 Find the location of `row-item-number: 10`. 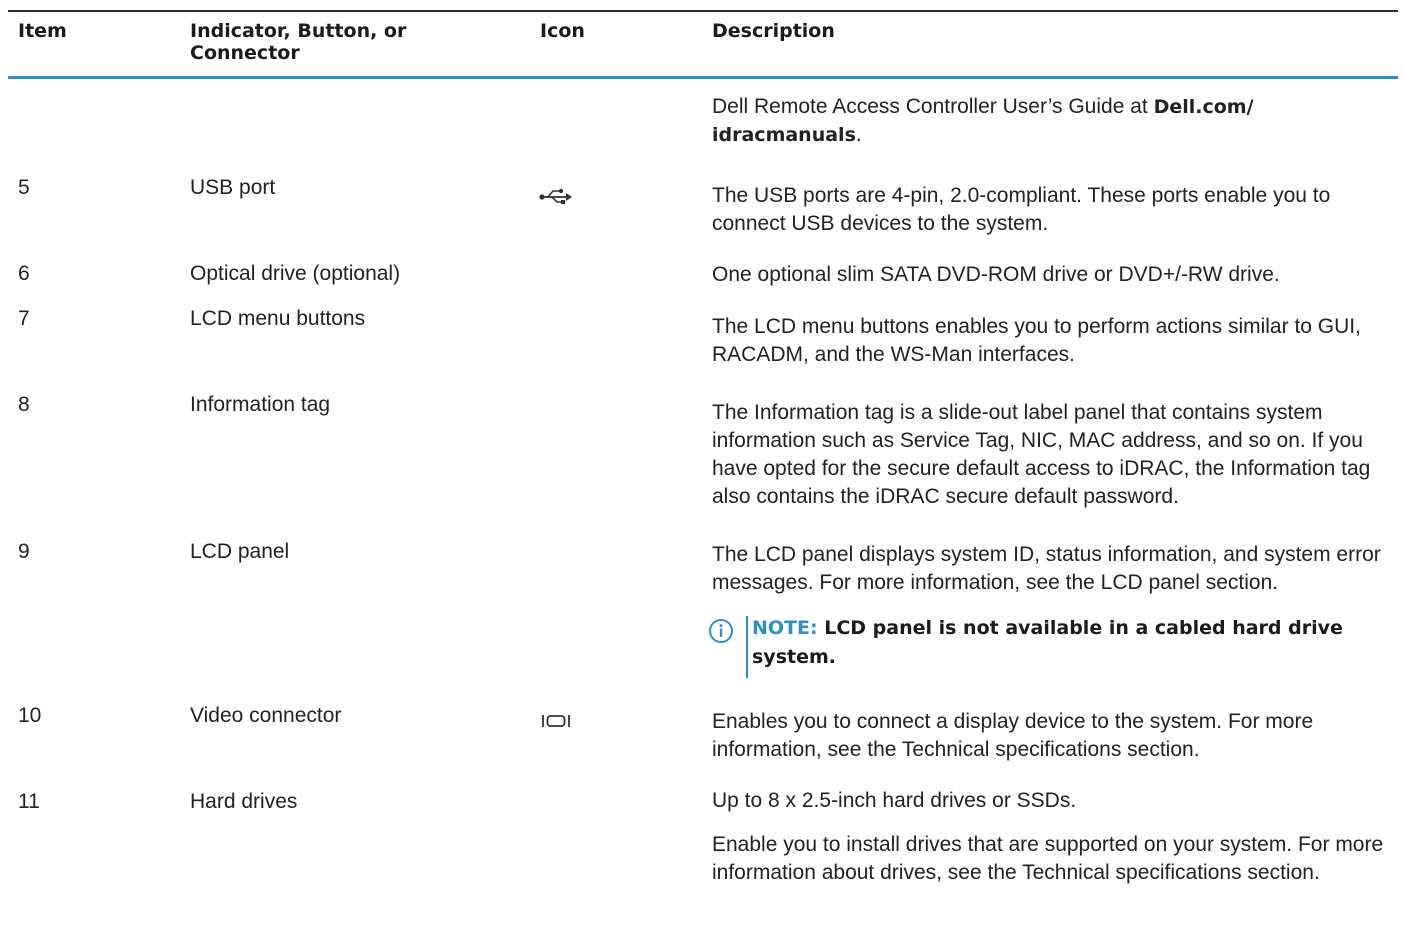

row-item-number: 10 is located at coordinates (30, 715).